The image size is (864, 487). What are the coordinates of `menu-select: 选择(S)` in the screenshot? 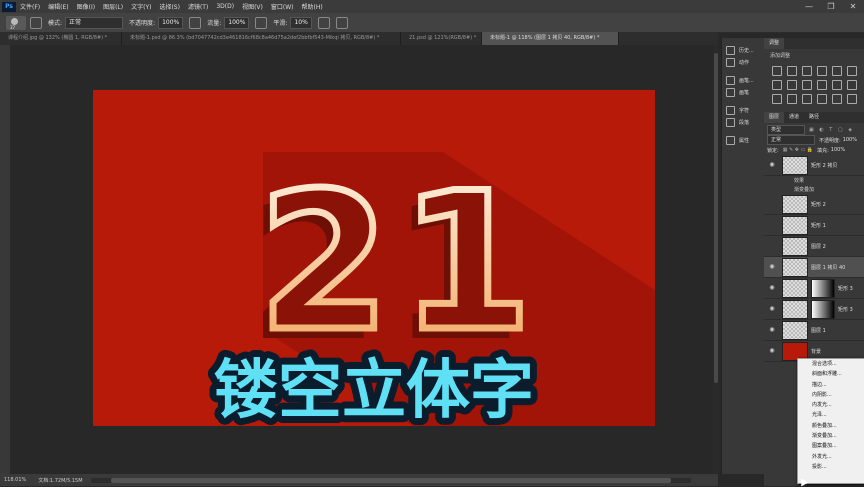 It's located at (169, 6).